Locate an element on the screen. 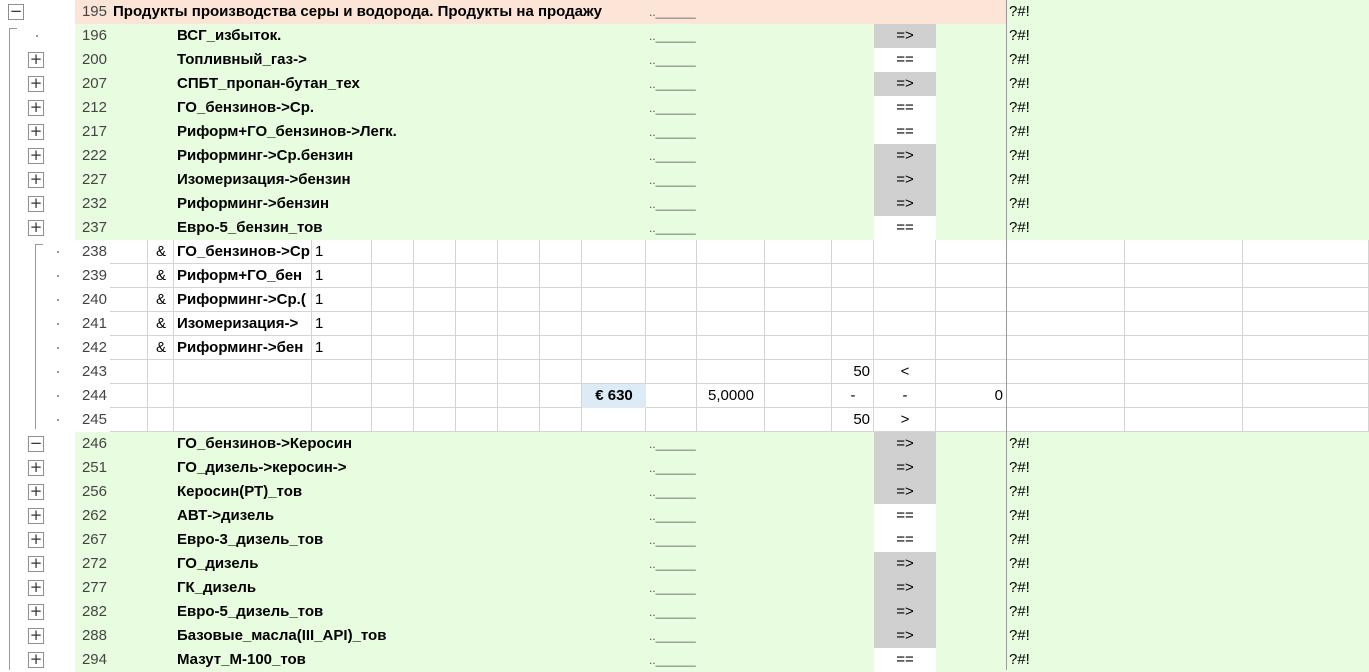  product-name: АВТ->дизель is located at coordinates (410, 516).